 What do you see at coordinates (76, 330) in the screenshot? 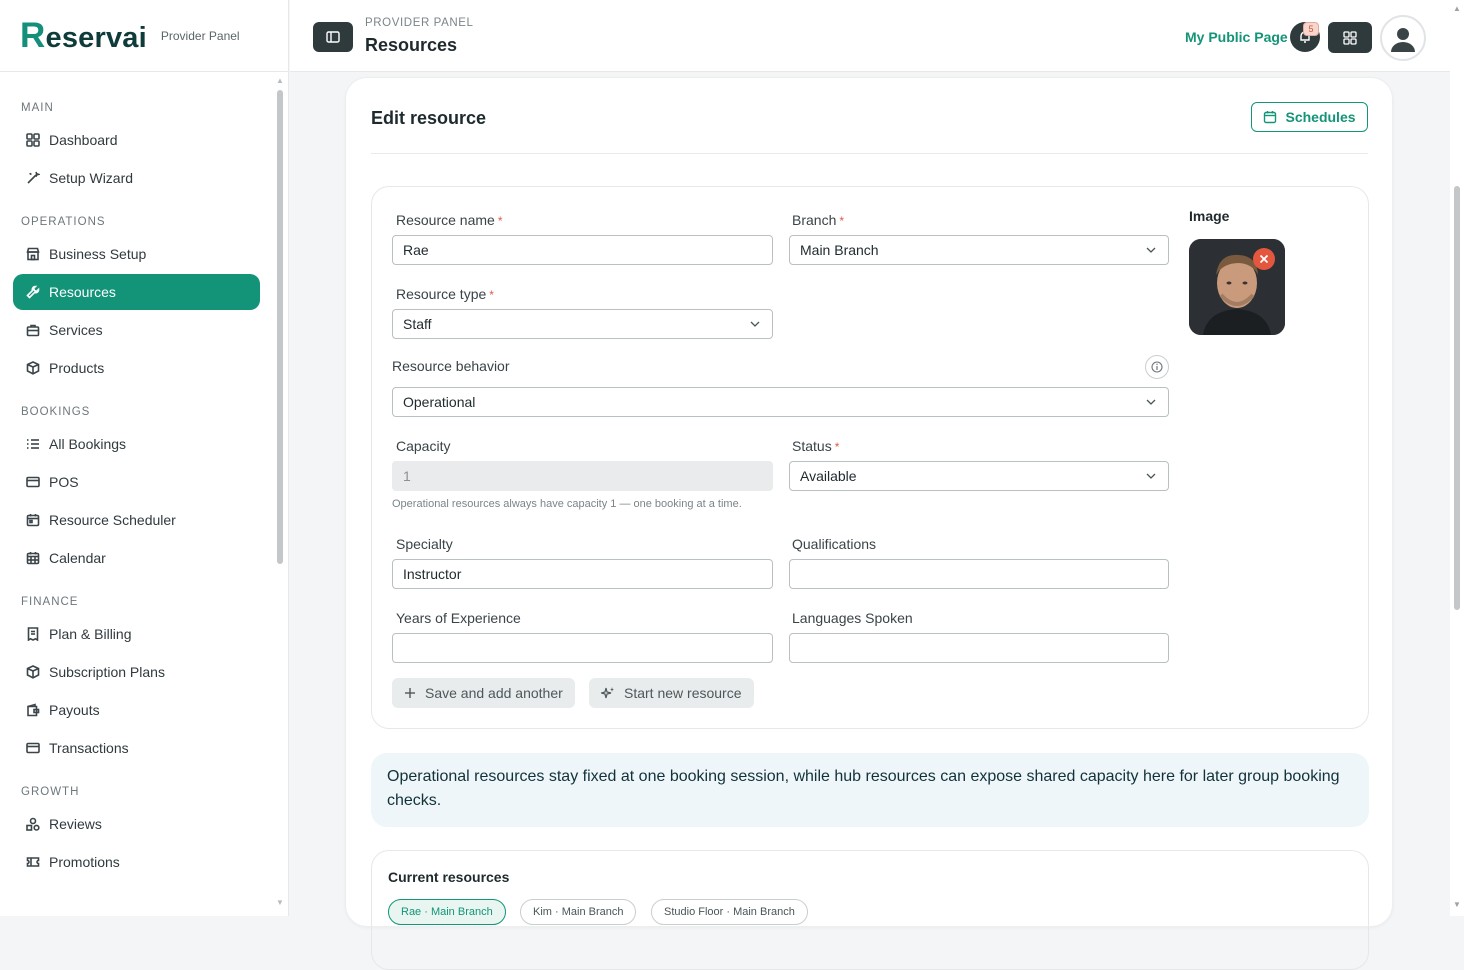
I see `sidebar-item-label: Services` at bounding box center [76, 330].